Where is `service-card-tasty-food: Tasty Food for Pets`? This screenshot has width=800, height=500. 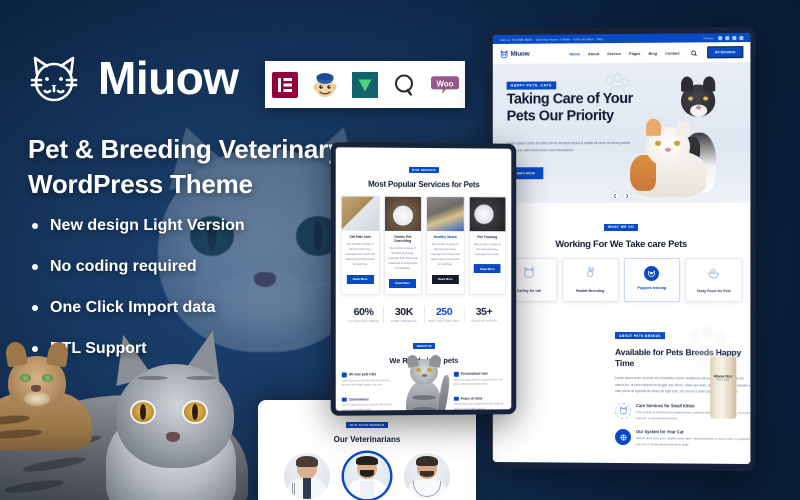 service-card-tasty-food: Tasty Food for Pets is located at coordinates (714, 280).